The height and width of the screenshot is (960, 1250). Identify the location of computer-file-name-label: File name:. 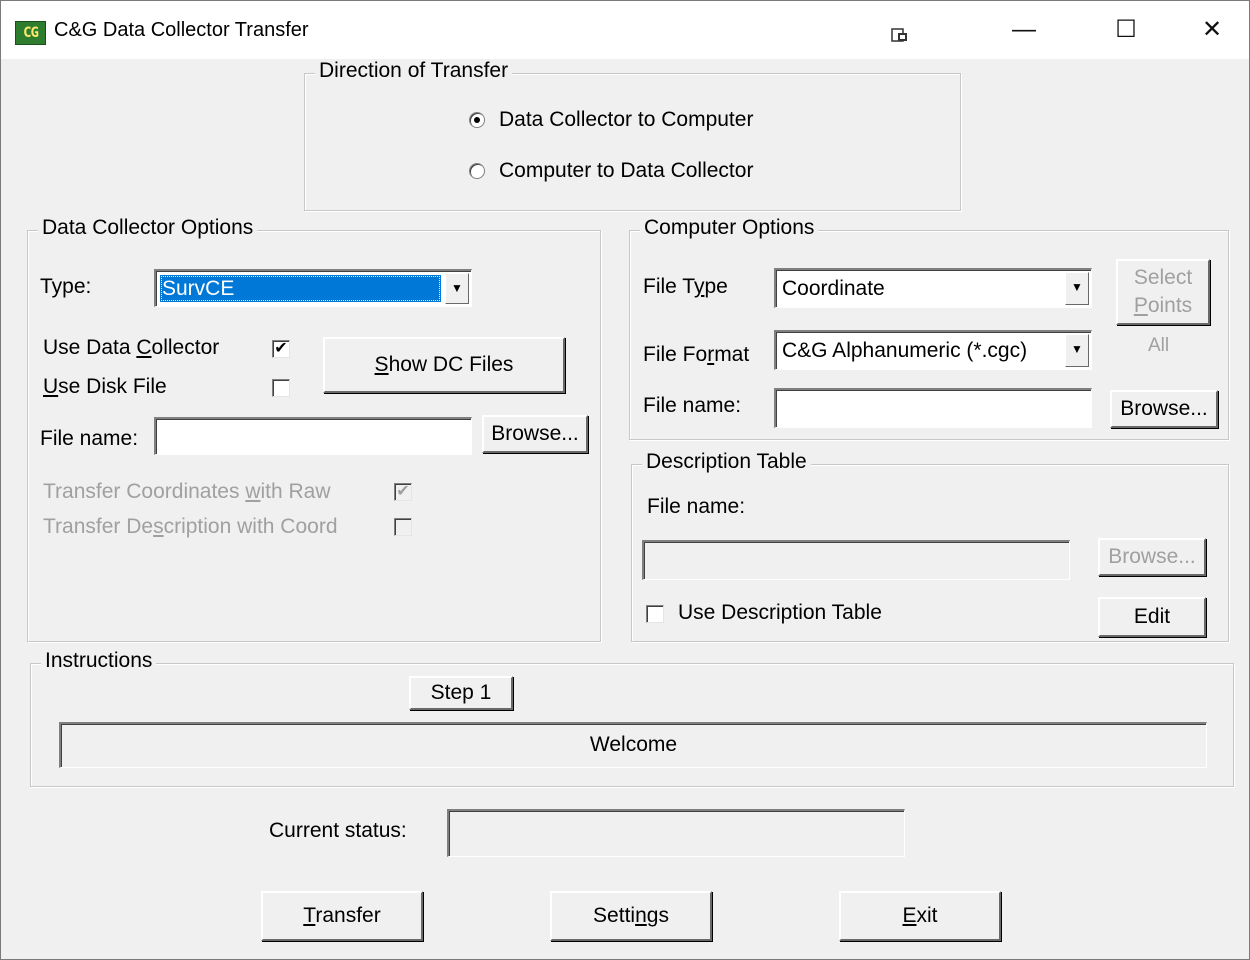
(692, 405).